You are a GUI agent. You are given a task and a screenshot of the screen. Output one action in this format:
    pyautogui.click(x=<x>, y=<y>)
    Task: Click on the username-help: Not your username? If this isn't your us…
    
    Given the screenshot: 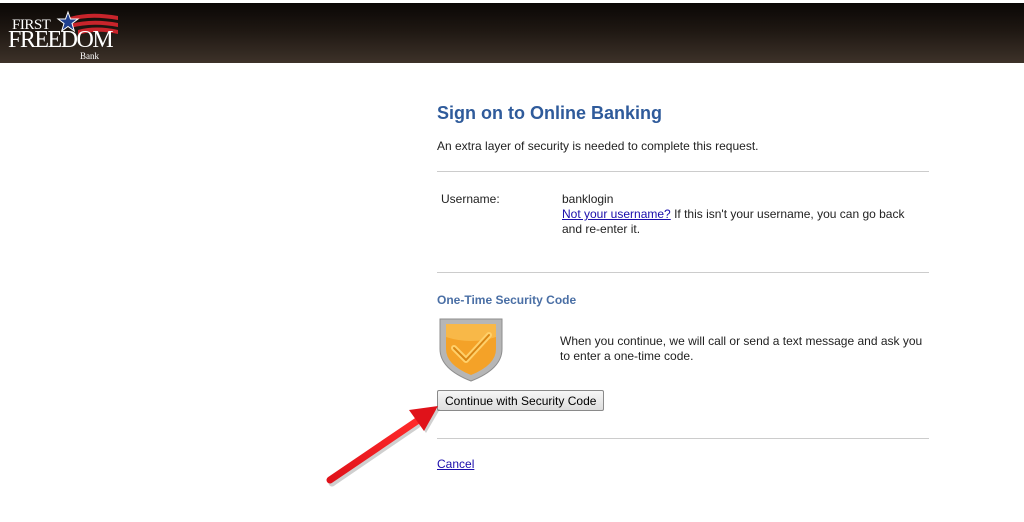 What is the action you would take?
    pyautogui.click(x=739, y=222)
    